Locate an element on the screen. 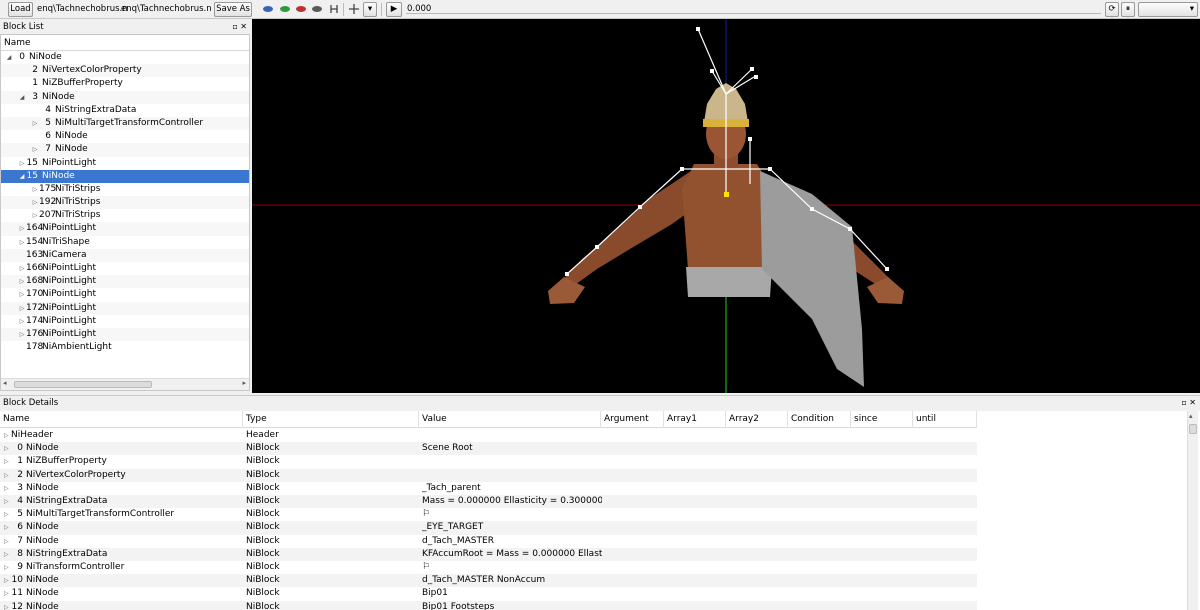 This screenshot has height=610, width=1200. save-path-field: enq\Tachnechobrus.nif is located at coordinates (166, 9).